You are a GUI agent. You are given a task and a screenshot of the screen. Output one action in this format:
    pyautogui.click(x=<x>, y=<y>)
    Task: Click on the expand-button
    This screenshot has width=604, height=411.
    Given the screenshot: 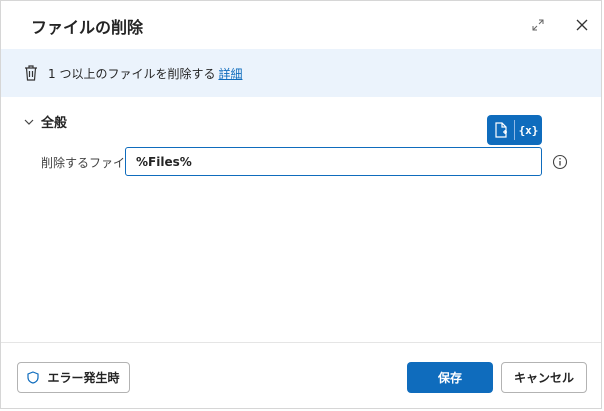 What is the action you would take?
    pyautogui.click(x=538, y=25)
    